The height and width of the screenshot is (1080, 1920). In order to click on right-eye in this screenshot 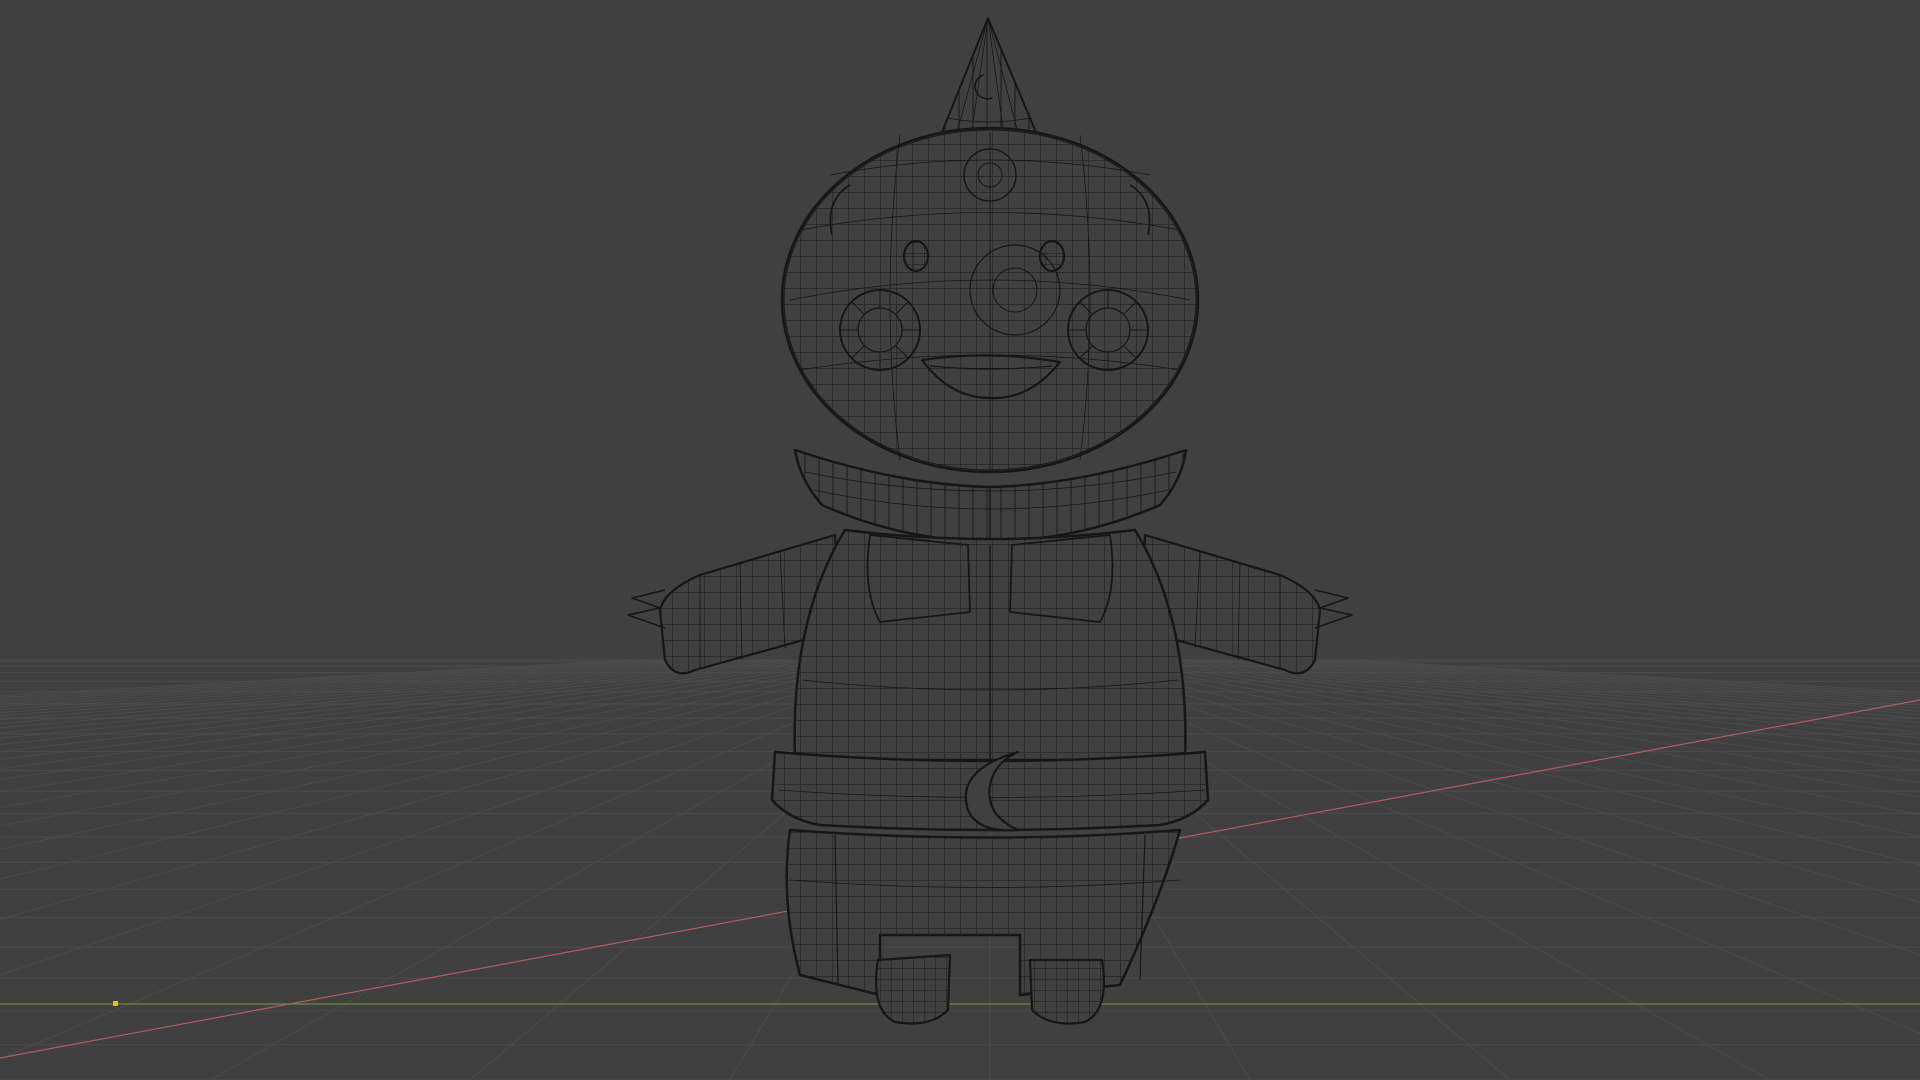, I will do `click(1052, 256)`.